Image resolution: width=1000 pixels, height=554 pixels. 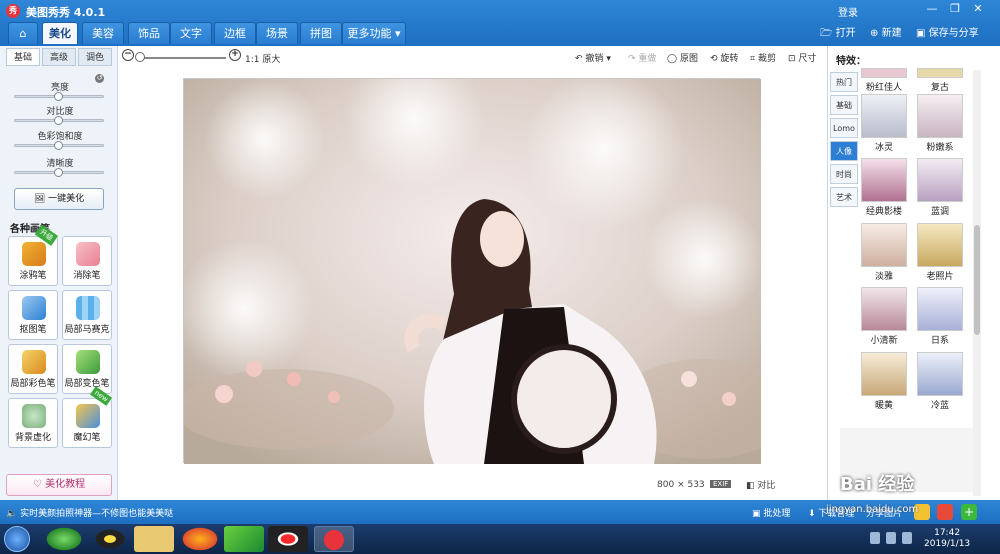 I want to click on effect-item: 老照片, so click(x=940, y=252).